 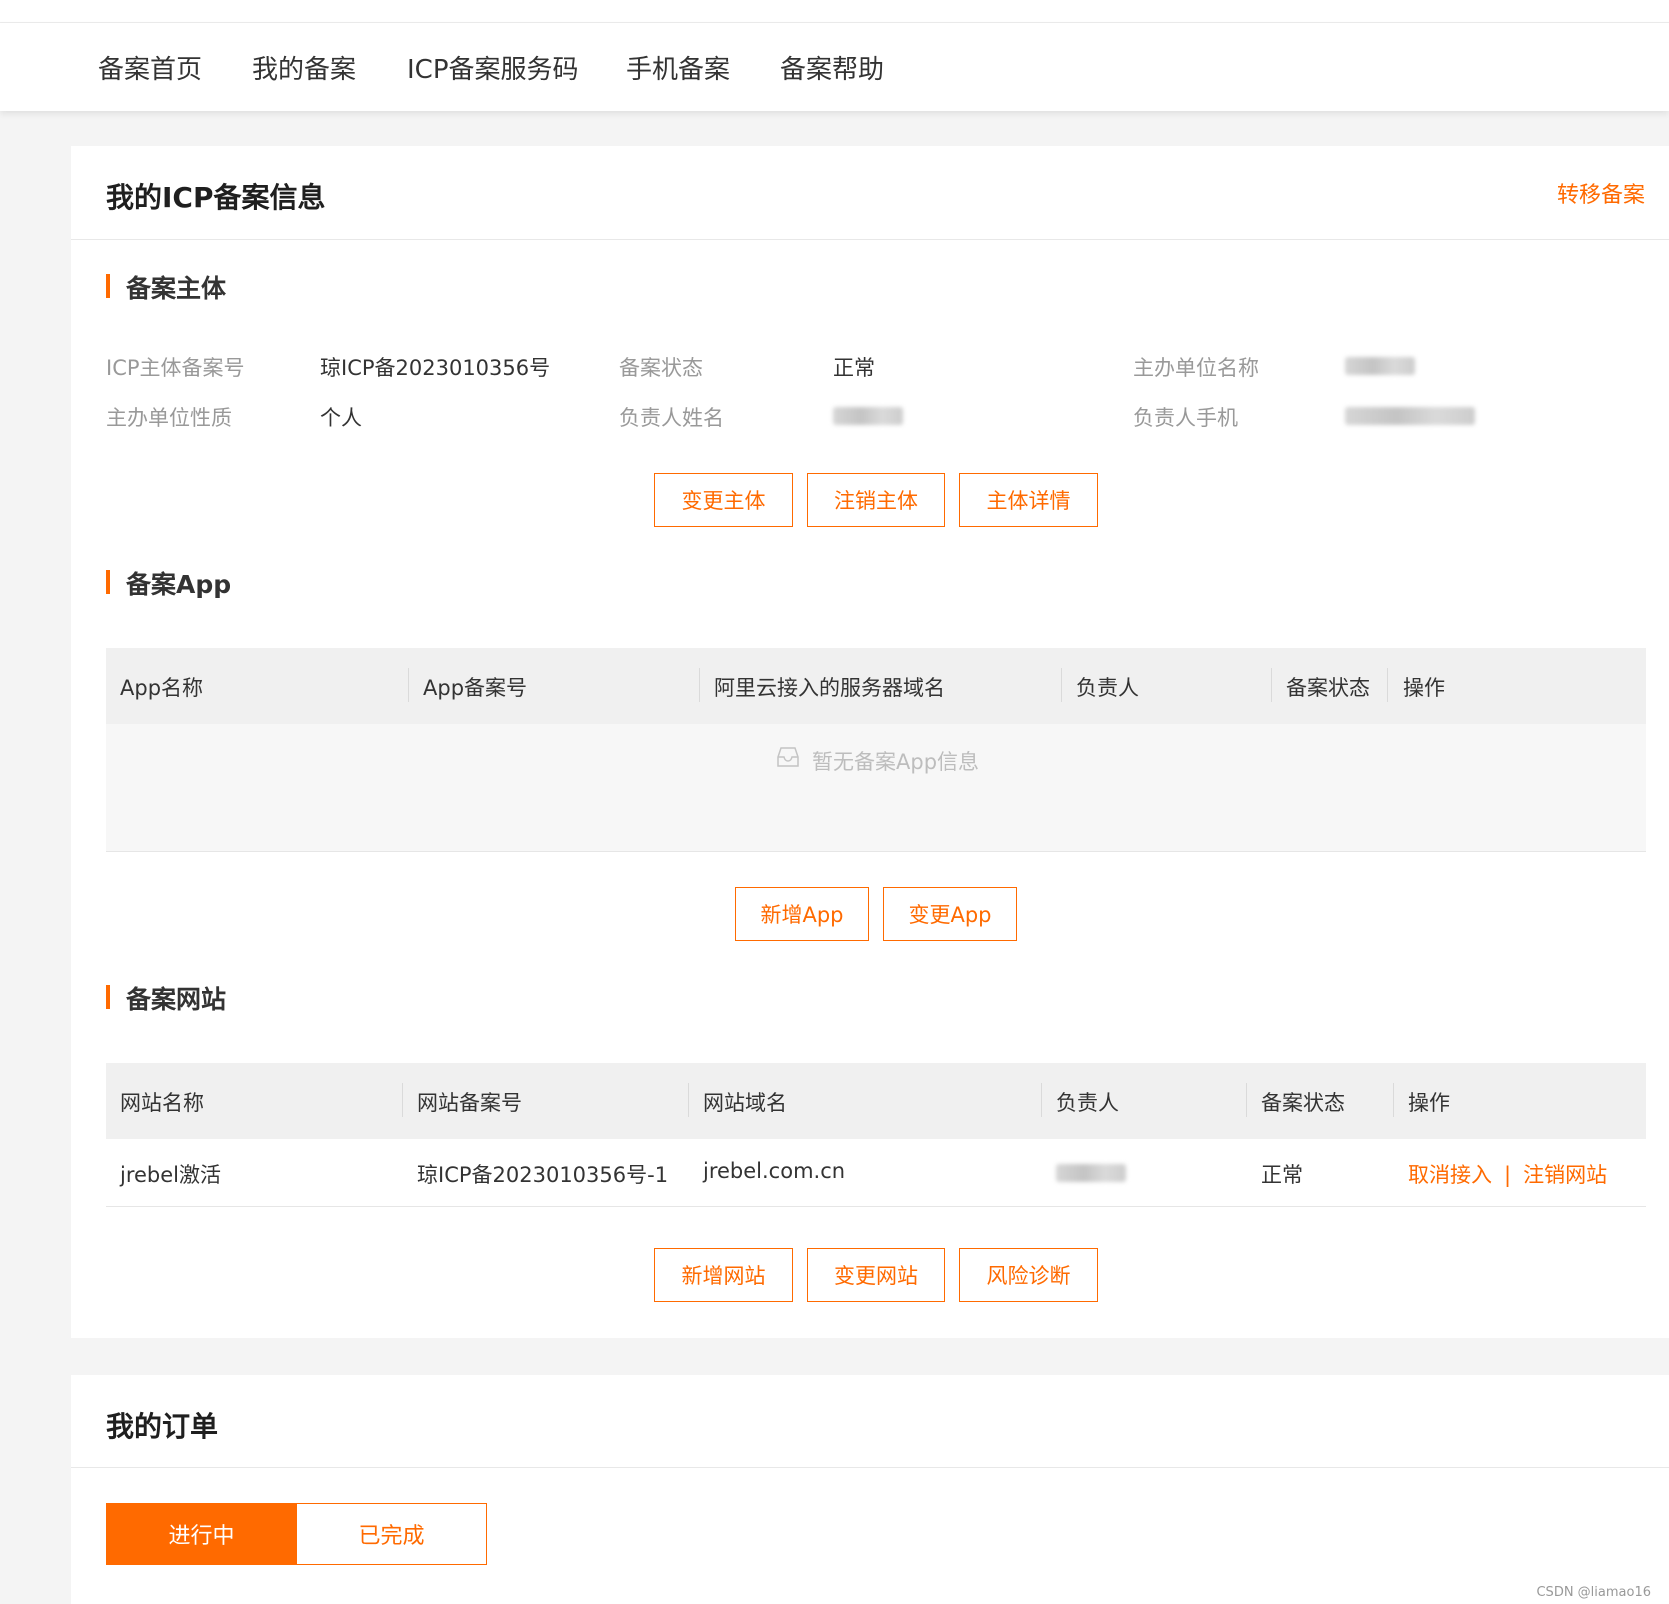 I want to click on section-title-website: 备案网站, so click(x=166, y=998).